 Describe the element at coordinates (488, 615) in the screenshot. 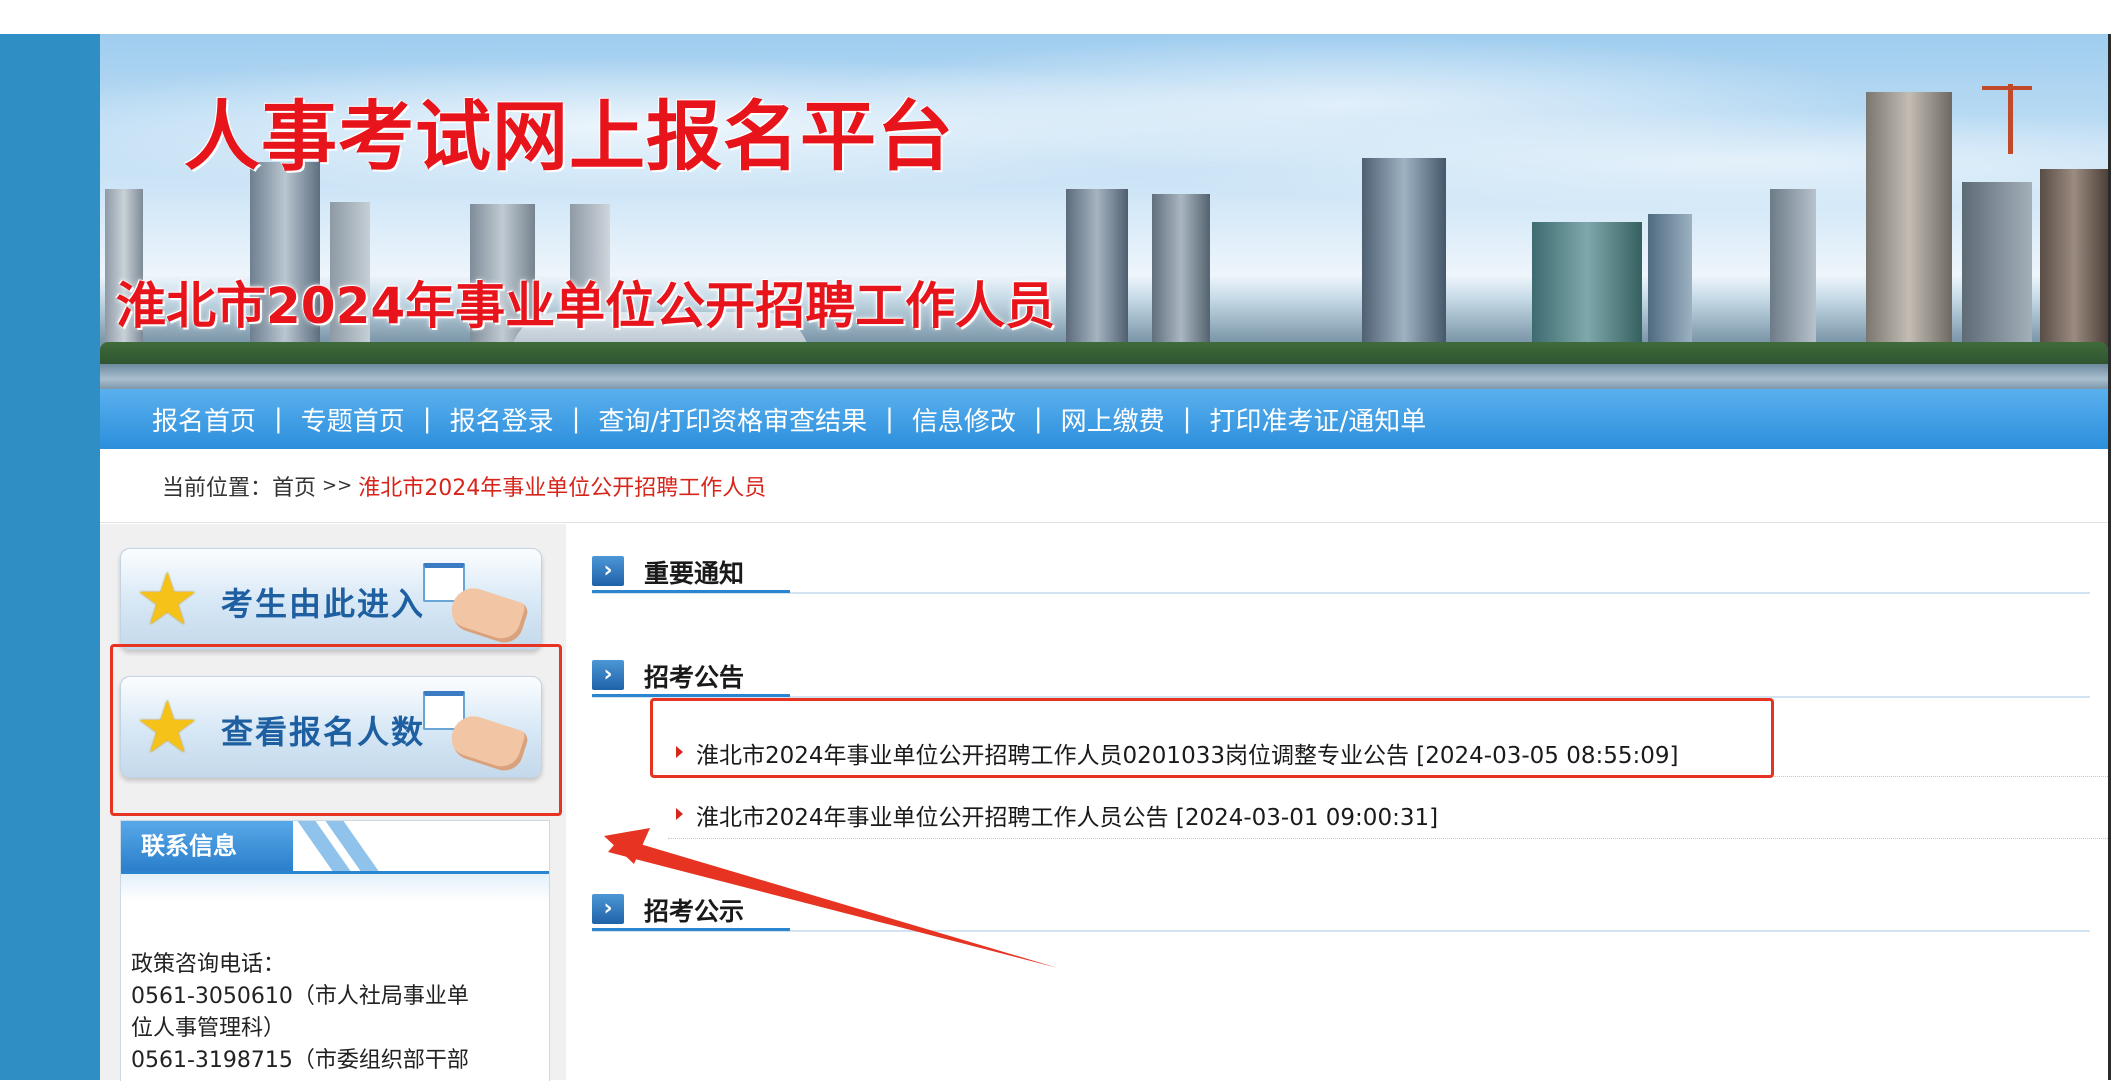

I see `hand-pointer-icon` at that location.